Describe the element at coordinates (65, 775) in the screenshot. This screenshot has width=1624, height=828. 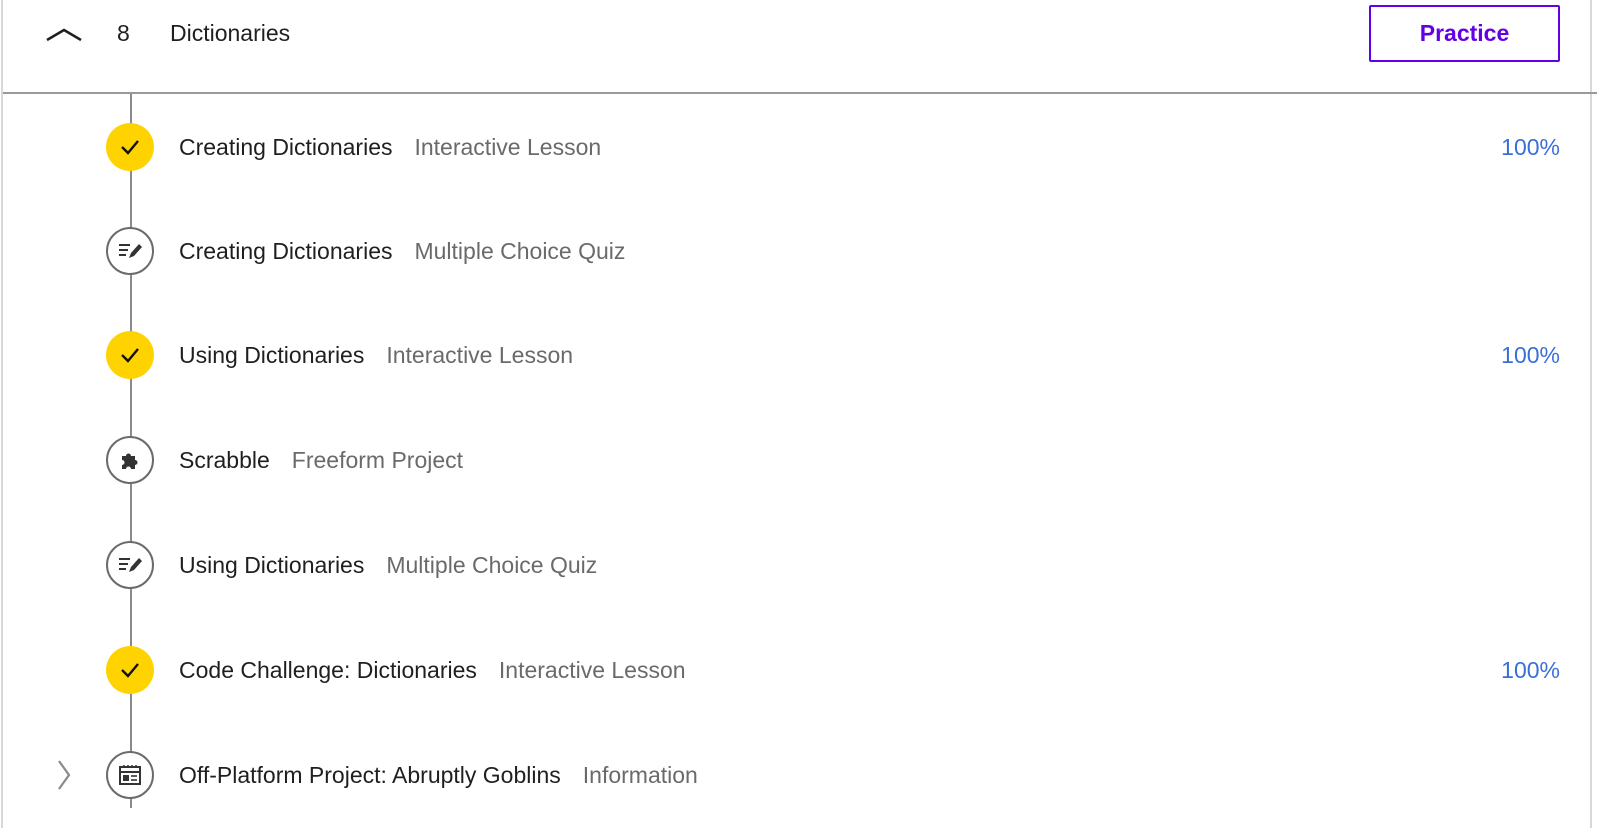
I see `chevron-right-icon` at that location.